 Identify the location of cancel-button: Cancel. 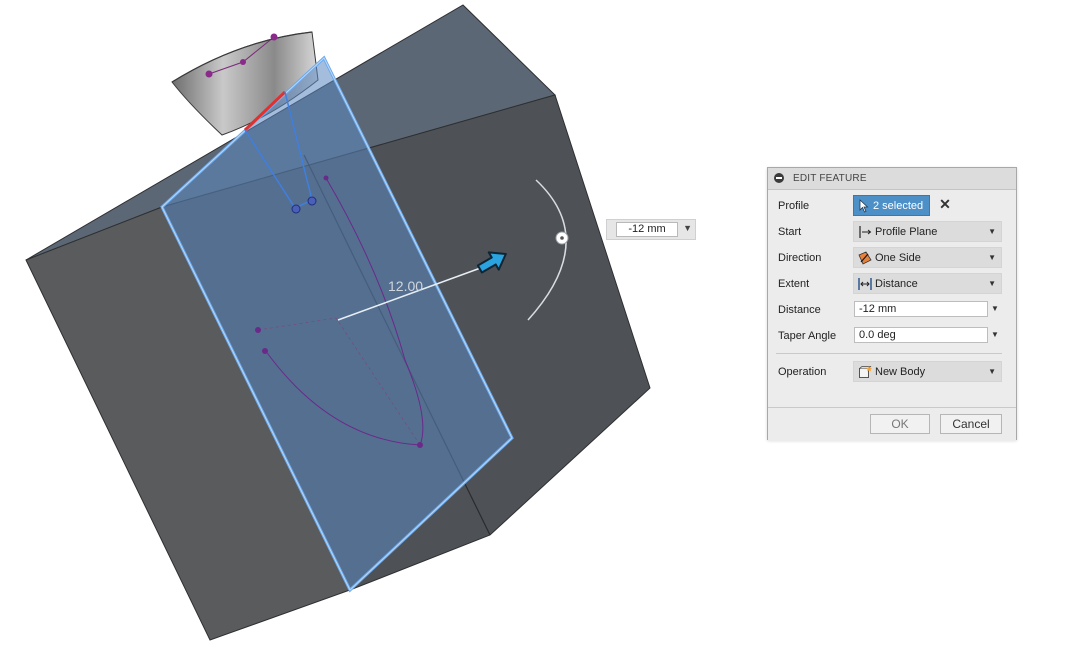
(971, 424).